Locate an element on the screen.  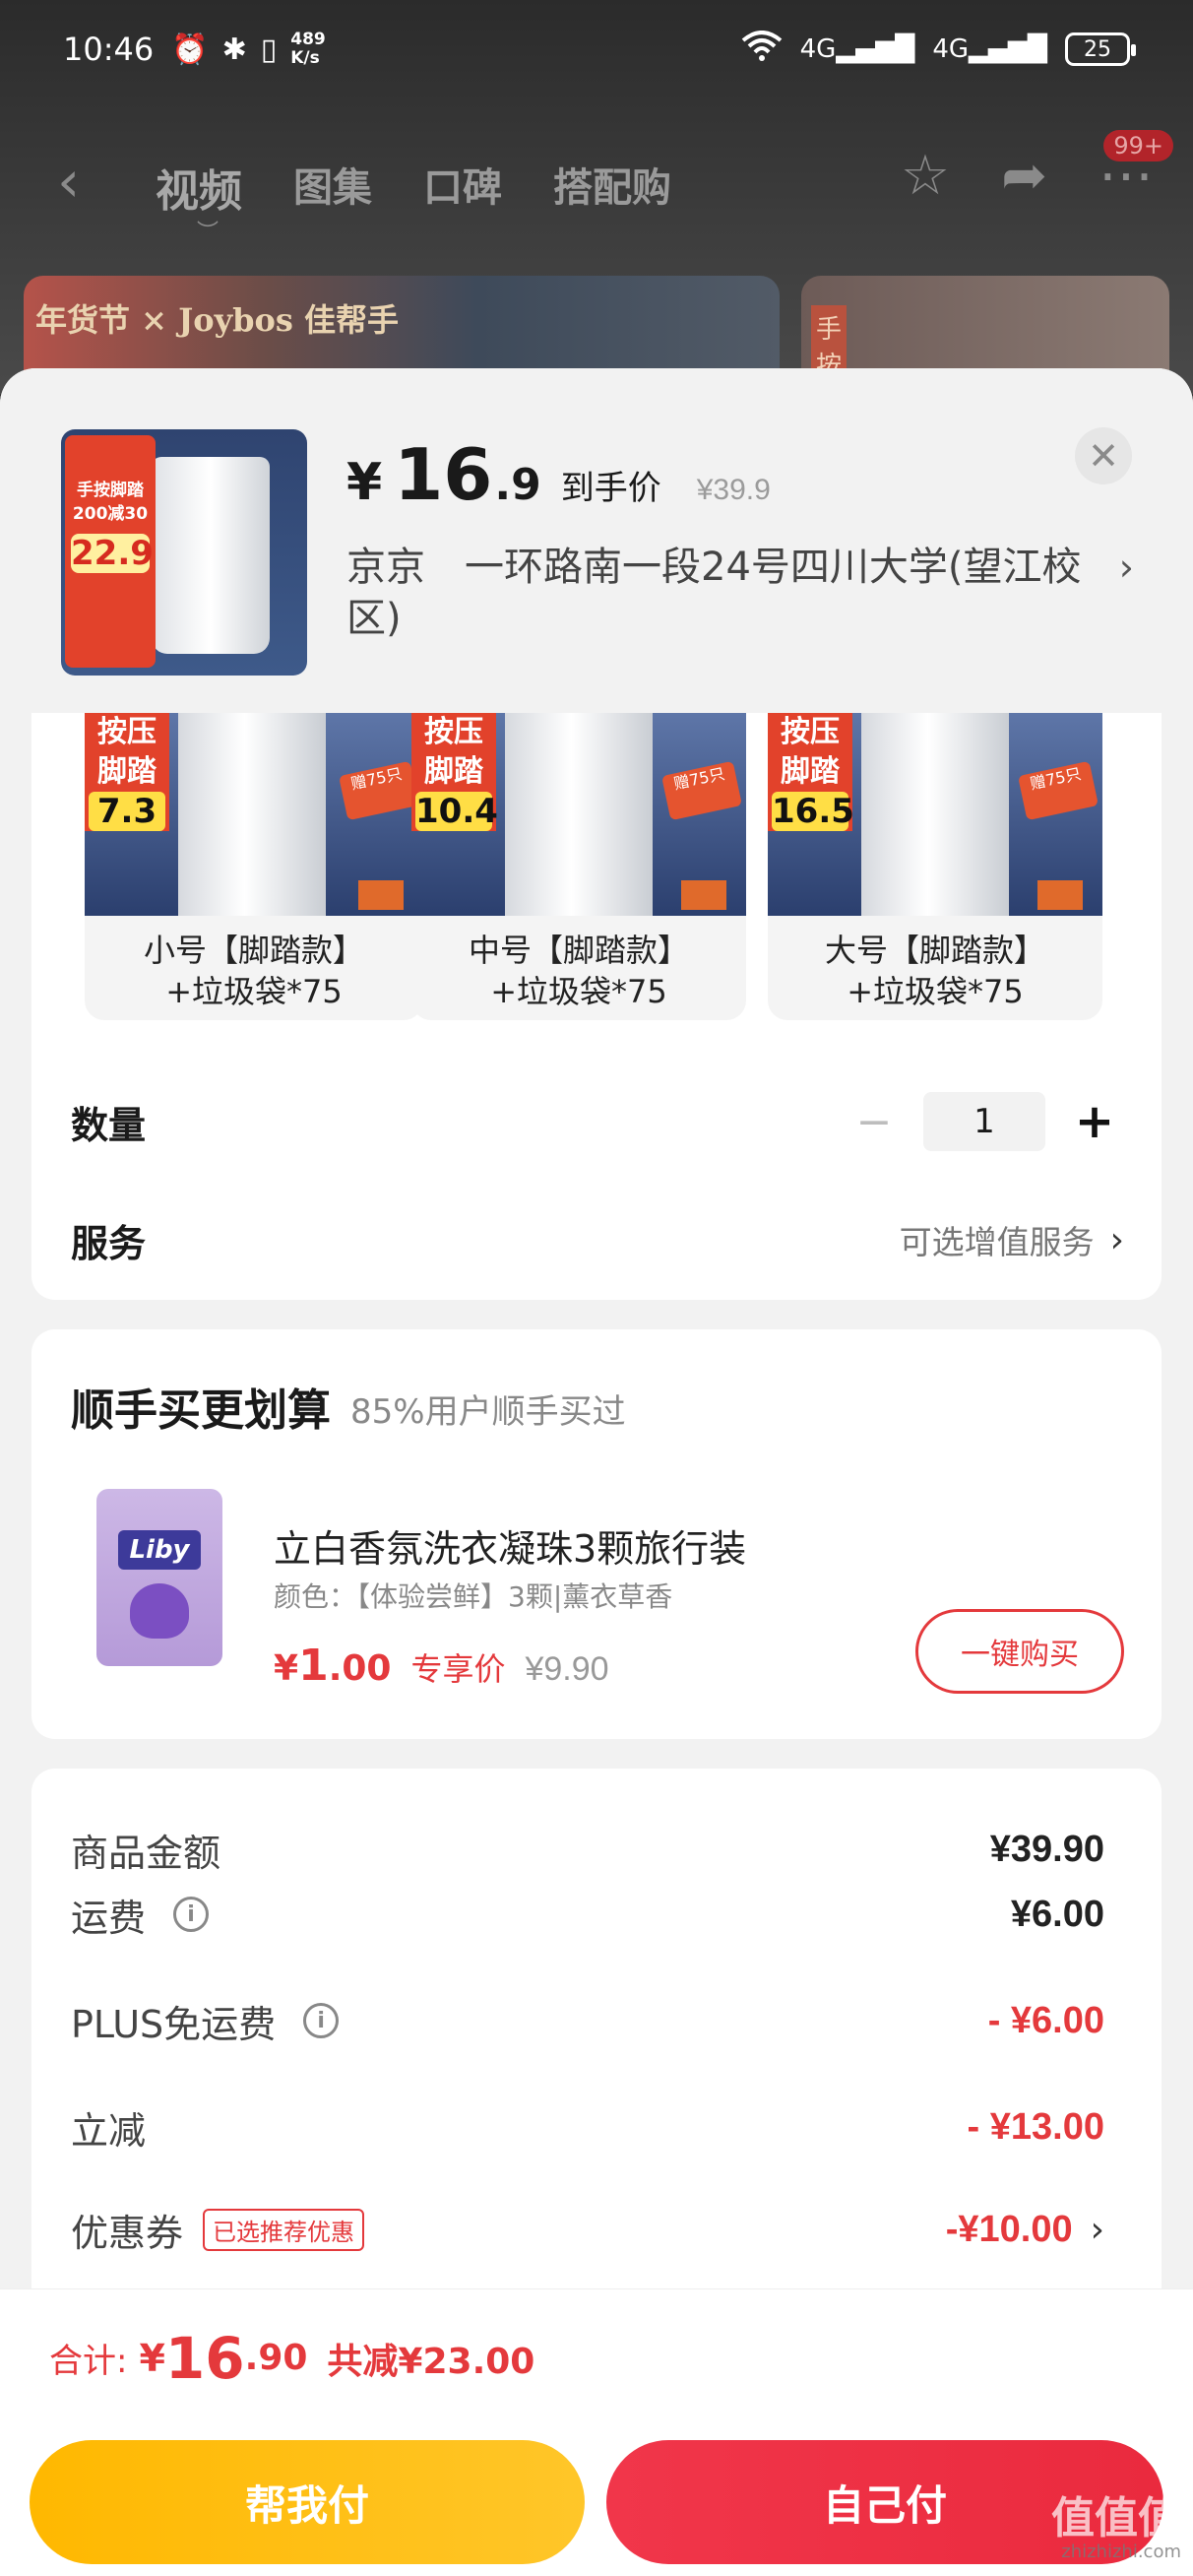
product-tabs: 视频 图集 口碑 搭配购 is located at coordinates (413, 187).